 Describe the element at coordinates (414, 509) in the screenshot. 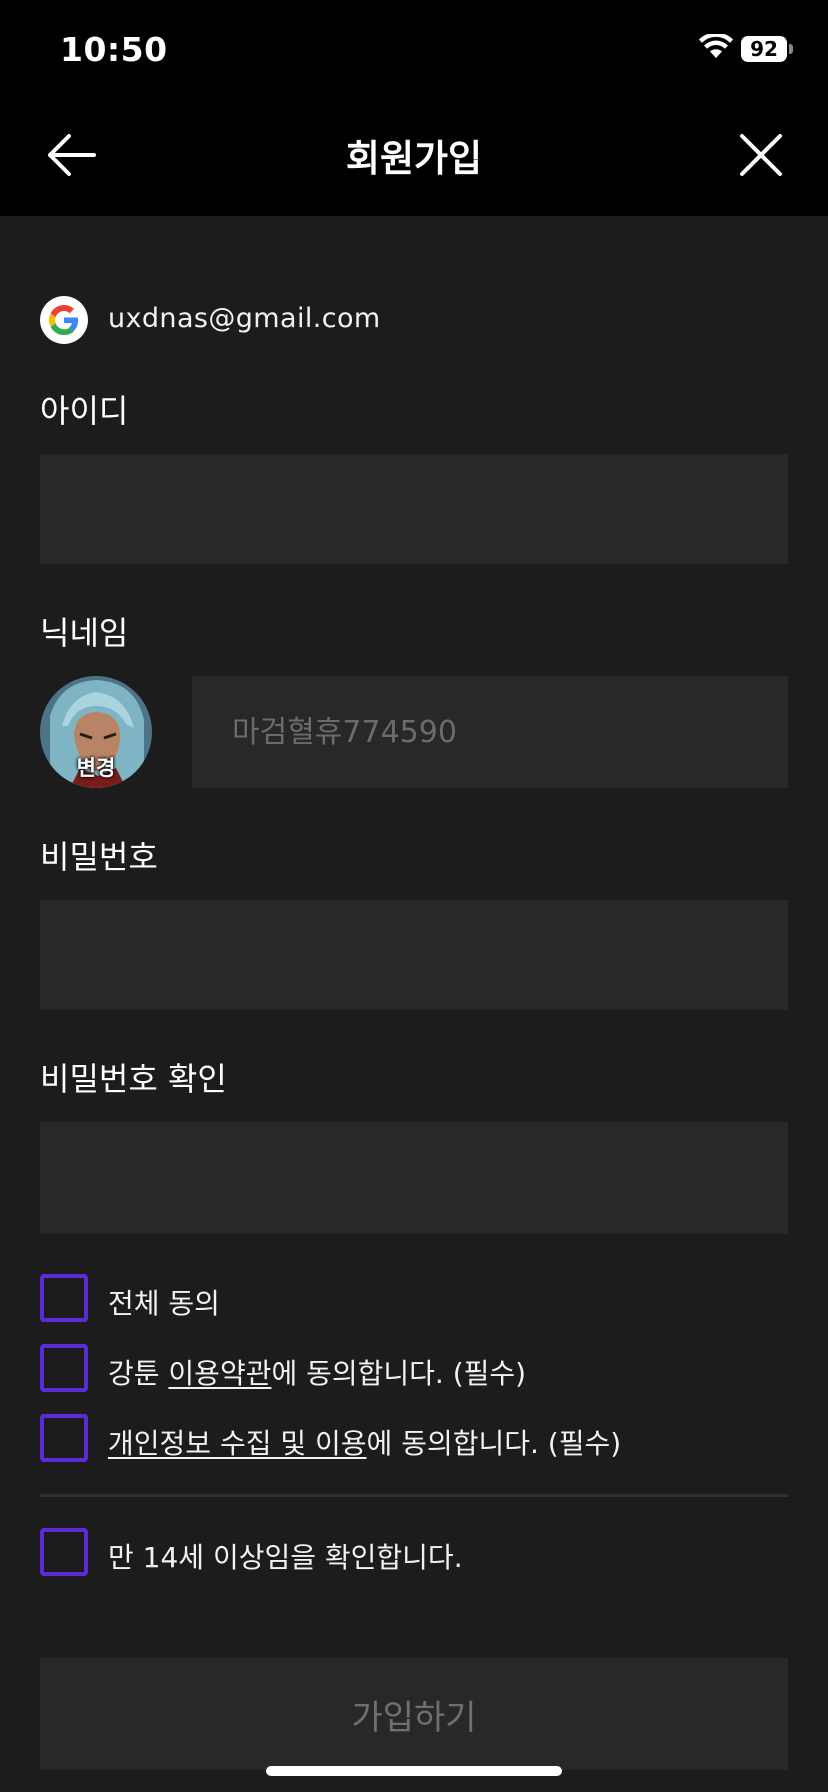

I see `id-input` at that location.